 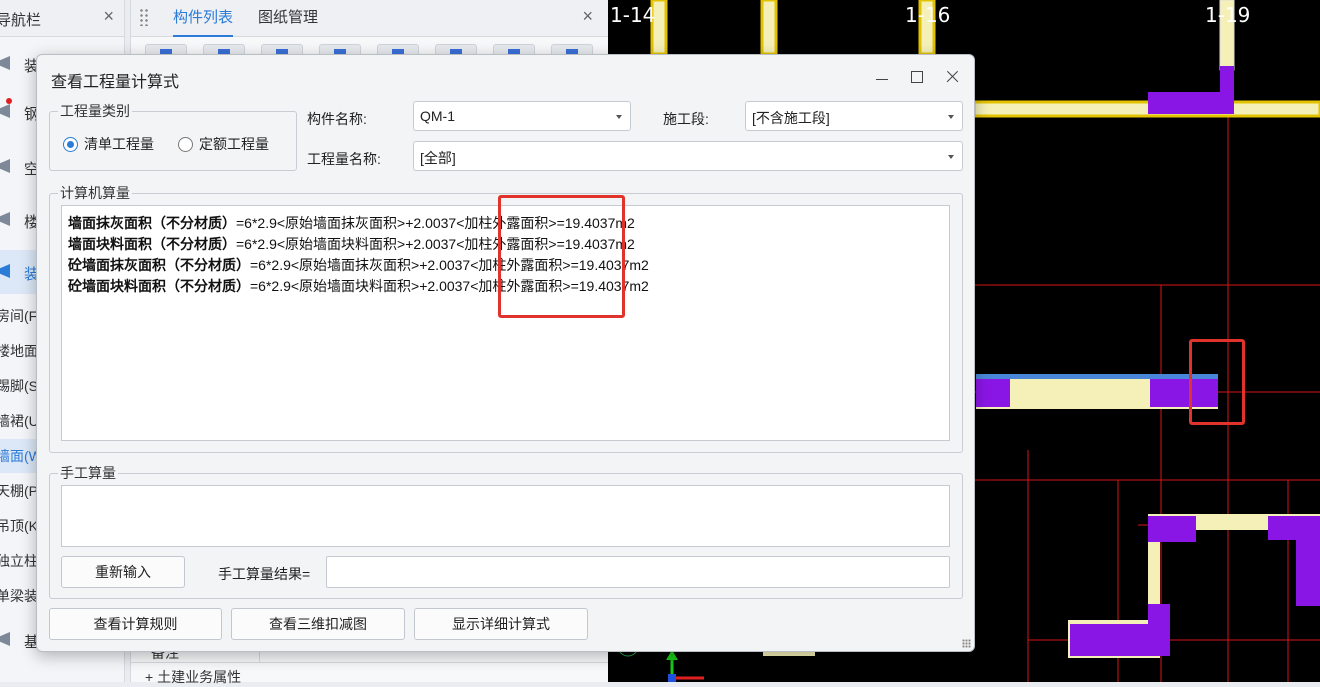 I want to click on ucs-origin, so click(x=672, y=678).